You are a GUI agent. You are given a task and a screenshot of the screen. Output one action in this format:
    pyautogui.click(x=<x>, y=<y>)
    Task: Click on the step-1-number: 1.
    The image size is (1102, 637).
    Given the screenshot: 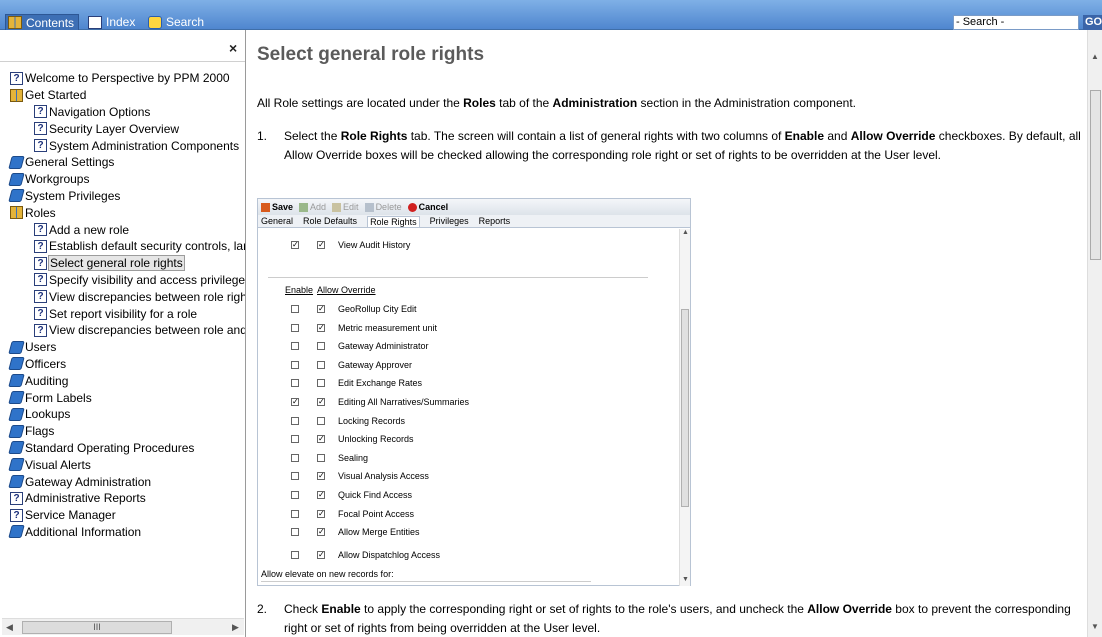 What is the action you would take?
    pyautogui.click(x=262, y=136)
    